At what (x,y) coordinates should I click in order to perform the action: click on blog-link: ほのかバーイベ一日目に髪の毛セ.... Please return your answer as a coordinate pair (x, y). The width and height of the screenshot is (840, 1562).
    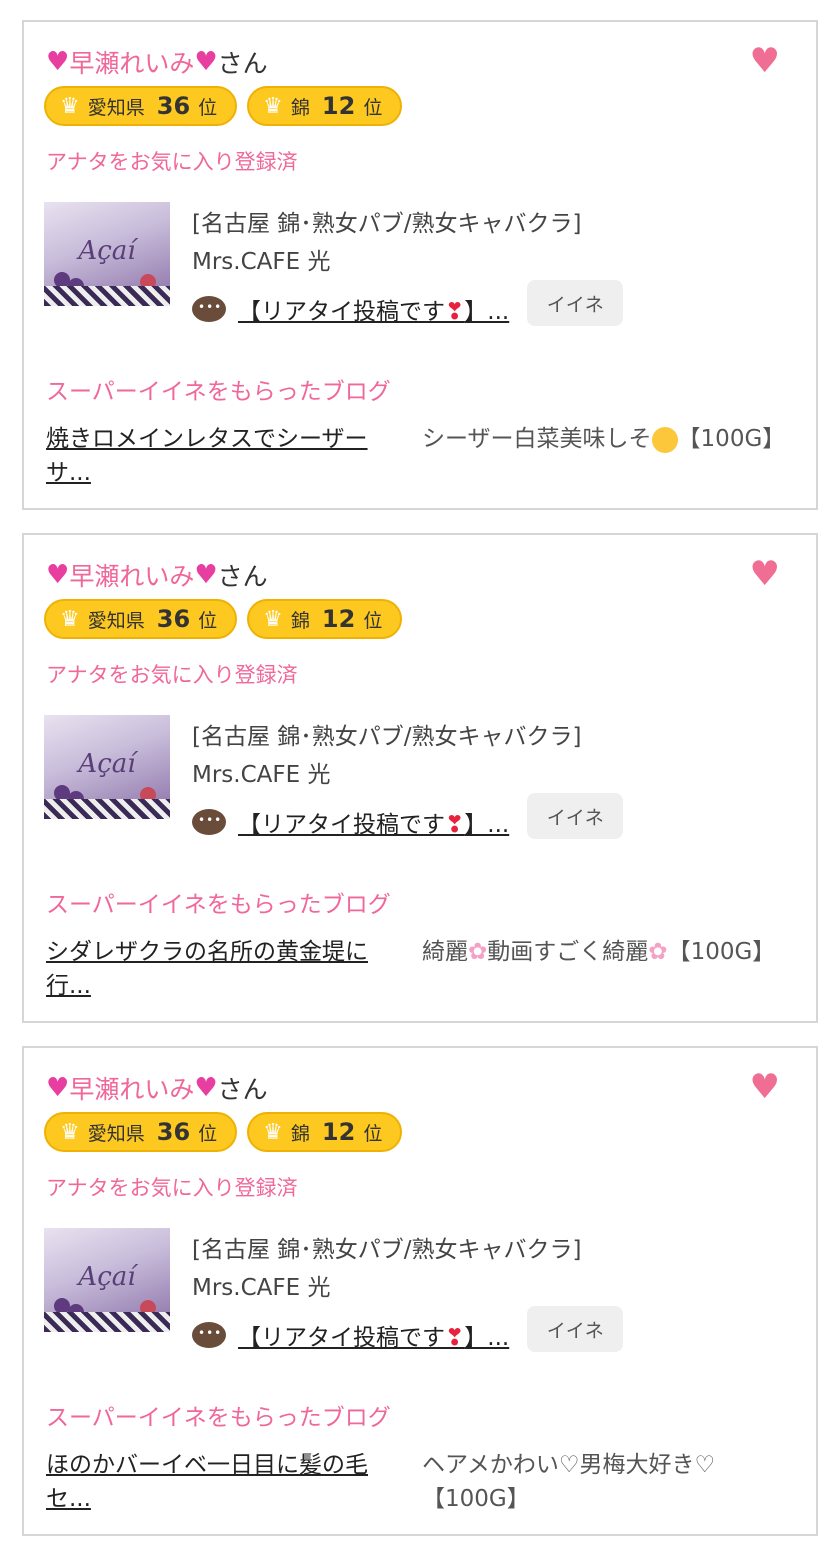
    Looking at the image, I should click on (221, 1482).